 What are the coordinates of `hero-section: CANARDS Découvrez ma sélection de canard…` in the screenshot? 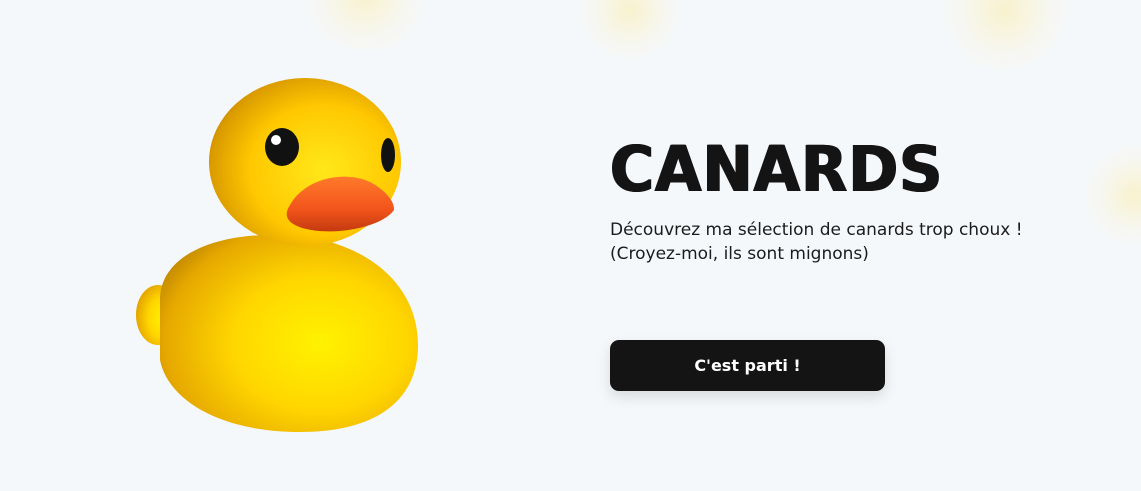 It's located at (860, 199).